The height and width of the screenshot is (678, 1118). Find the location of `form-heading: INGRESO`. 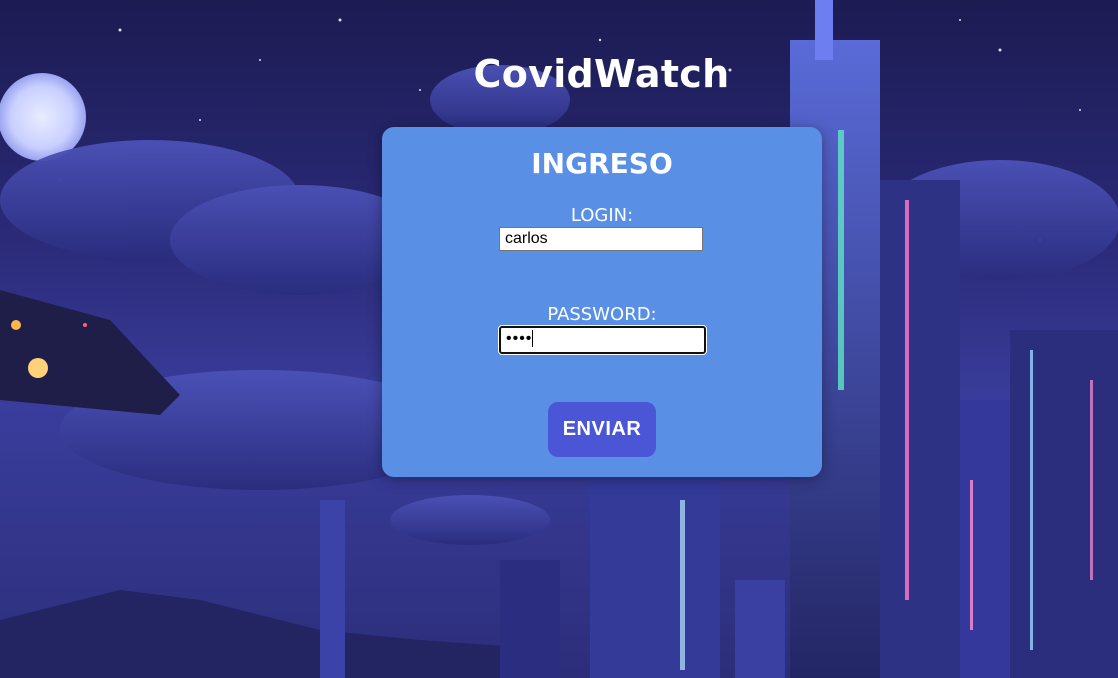

form-heading: INGRESO is located at coordinates (602, 163).